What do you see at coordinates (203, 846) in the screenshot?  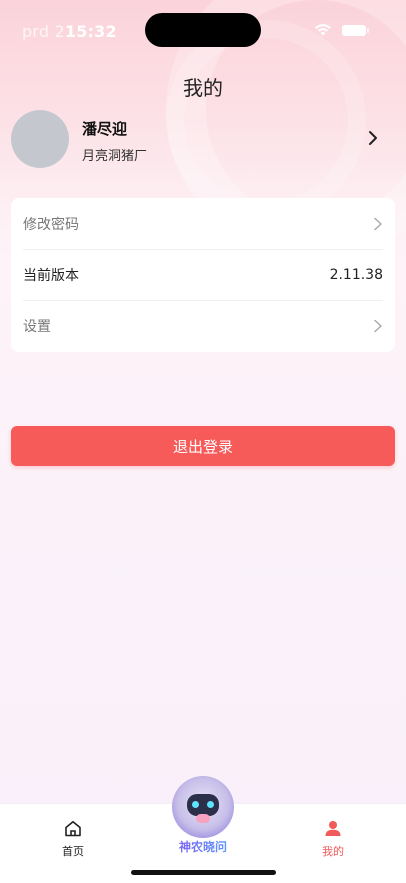 I see `tab-ai-label: 神农晓问` at bounding box center [203, 846].